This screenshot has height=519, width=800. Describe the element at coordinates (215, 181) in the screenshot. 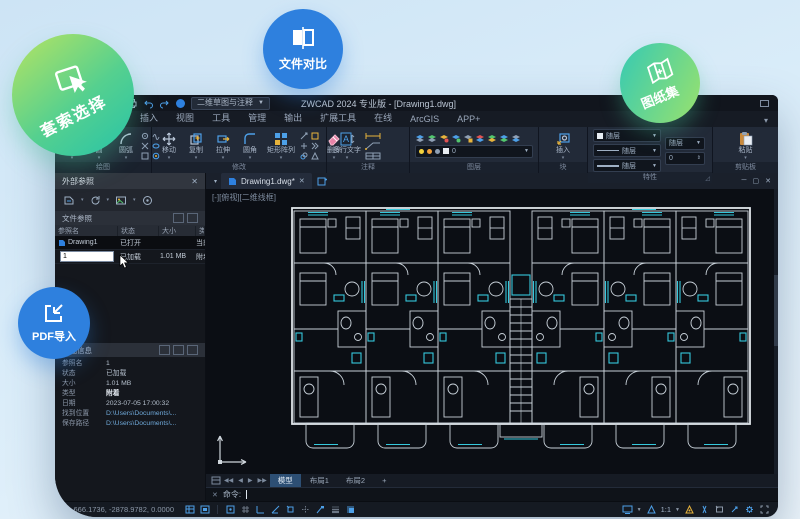

I see `tab-list-icon: ▾` at that location.